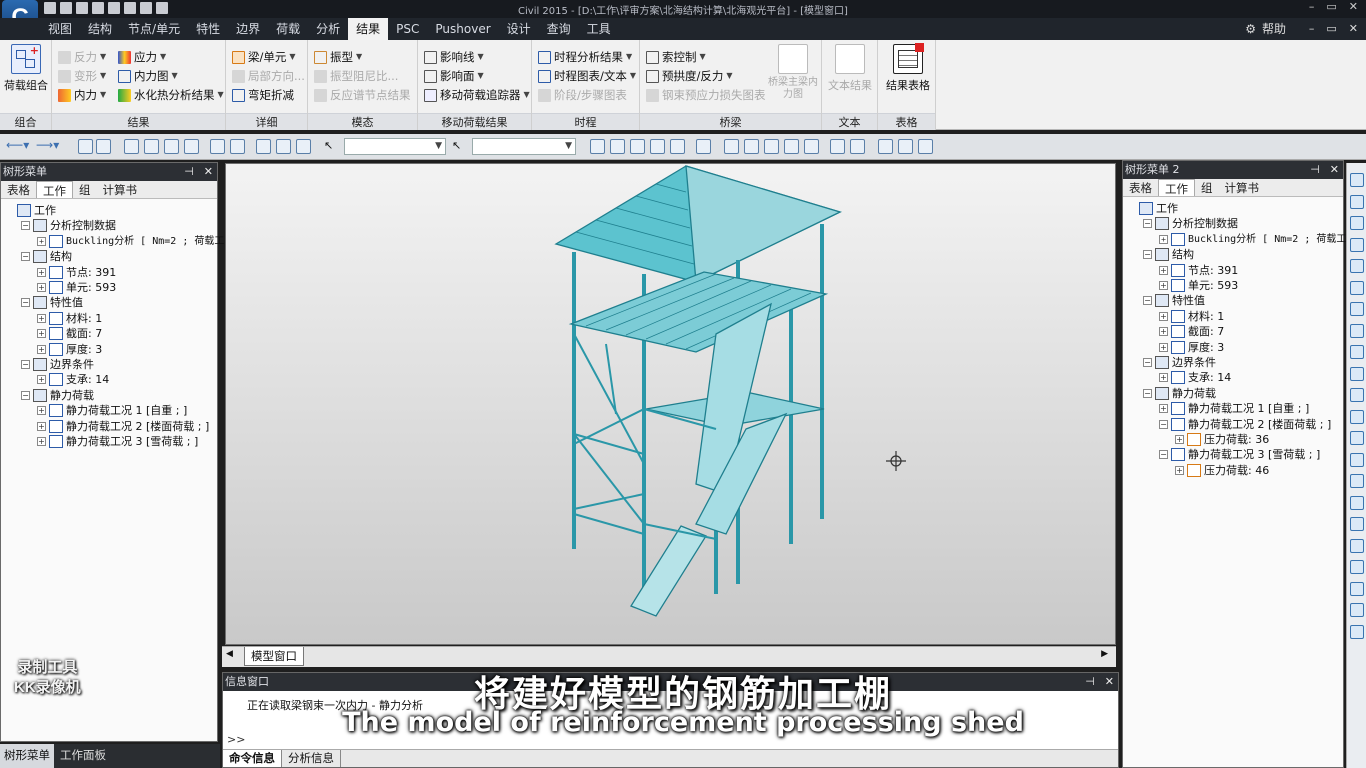  Describe the element at coordinates (57, 395) in the screenshot. I see `tree-item: − 静力荷载` at that location.